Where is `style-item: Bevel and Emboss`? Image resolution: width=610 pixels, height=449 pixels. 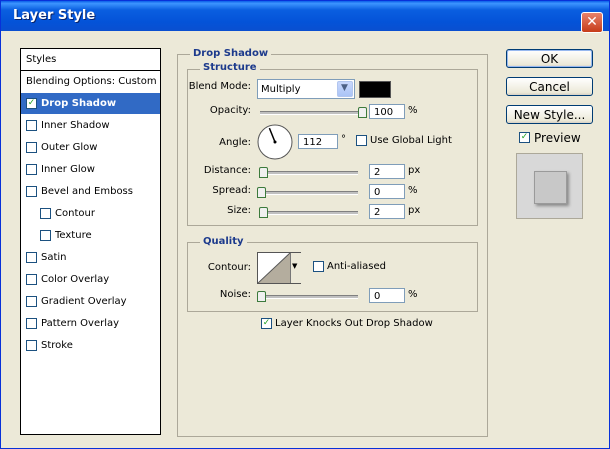 style-item: Bevel and Emboss is located at coordinates (90, 191).